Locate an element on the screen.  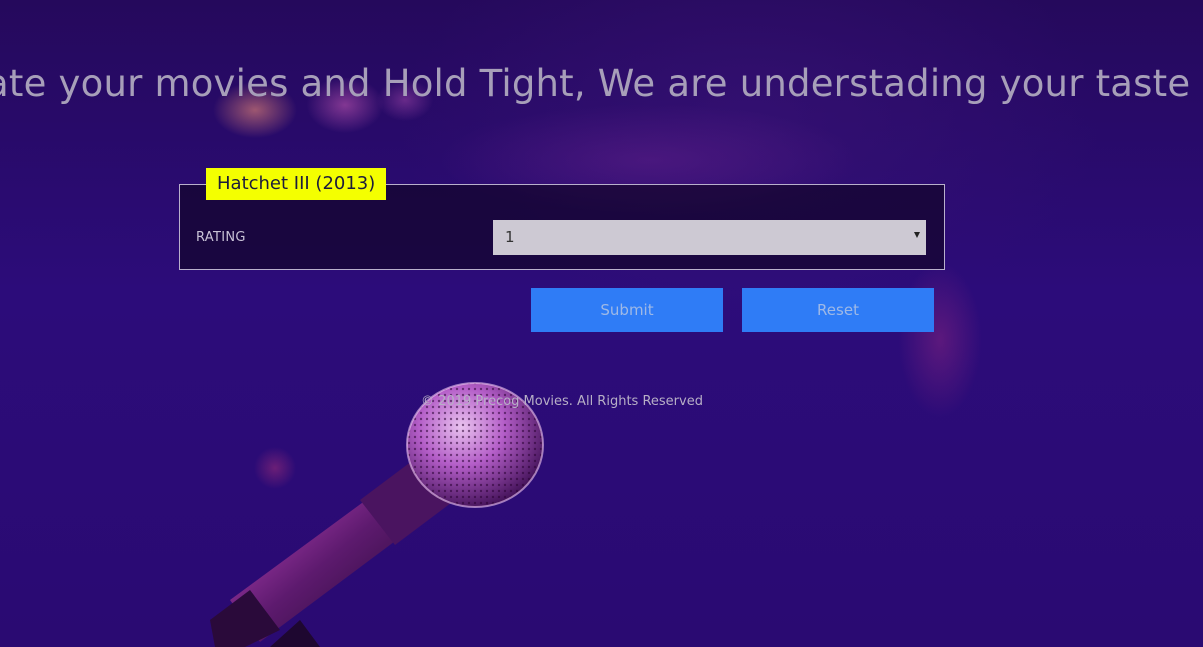
caret-down-icon is located at coordinates (917, 235).